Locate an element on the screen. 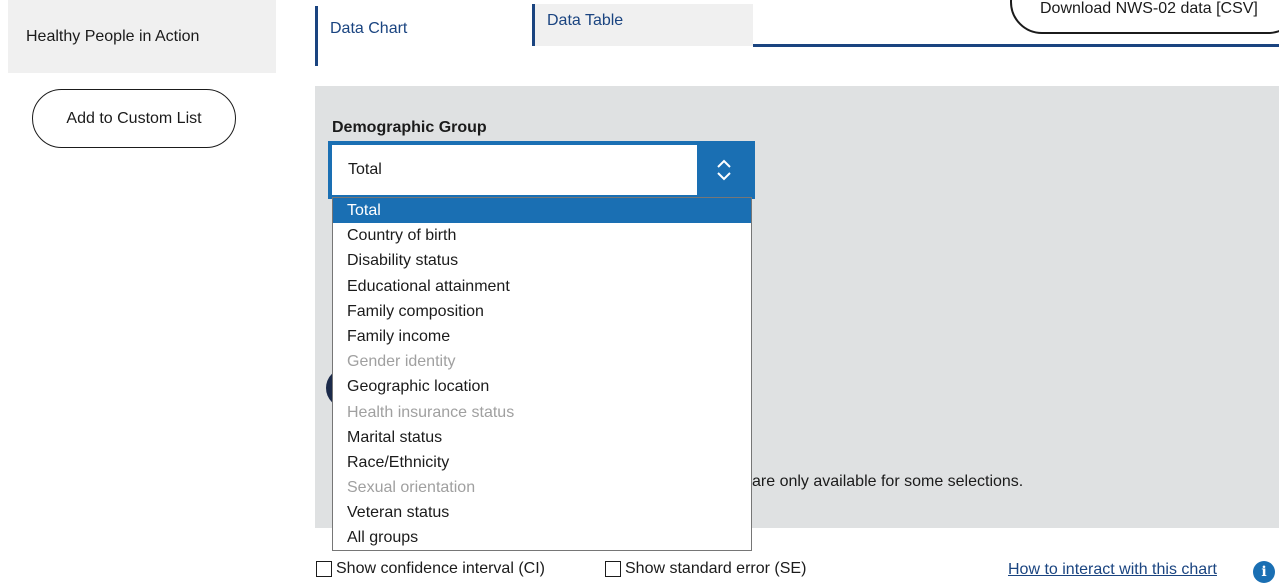 This screenshot has width=1279, height=584. dropdown-option: Disability status is located at coordinates (542, 260).